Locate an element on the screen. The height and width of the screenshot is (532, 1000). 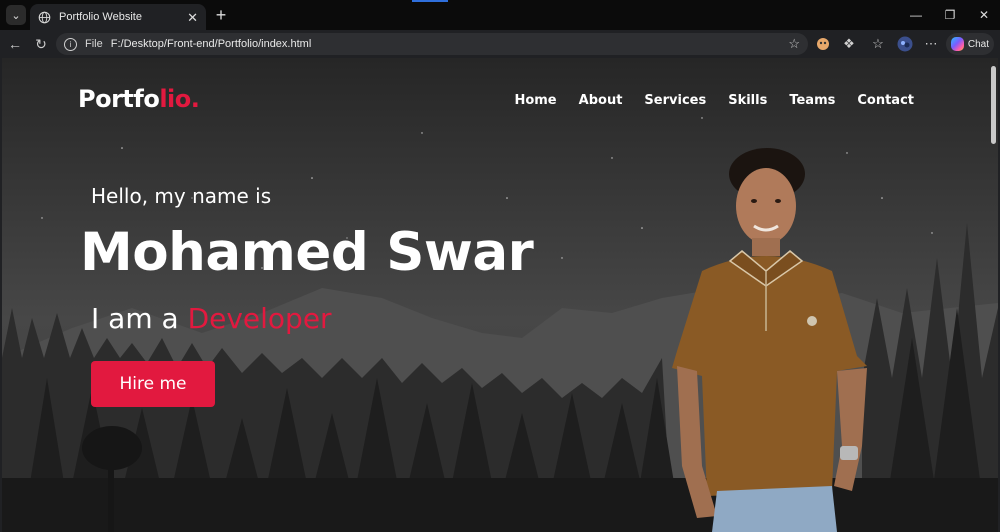
close-window-icon: ✕ is located at coordinates (984, 15).